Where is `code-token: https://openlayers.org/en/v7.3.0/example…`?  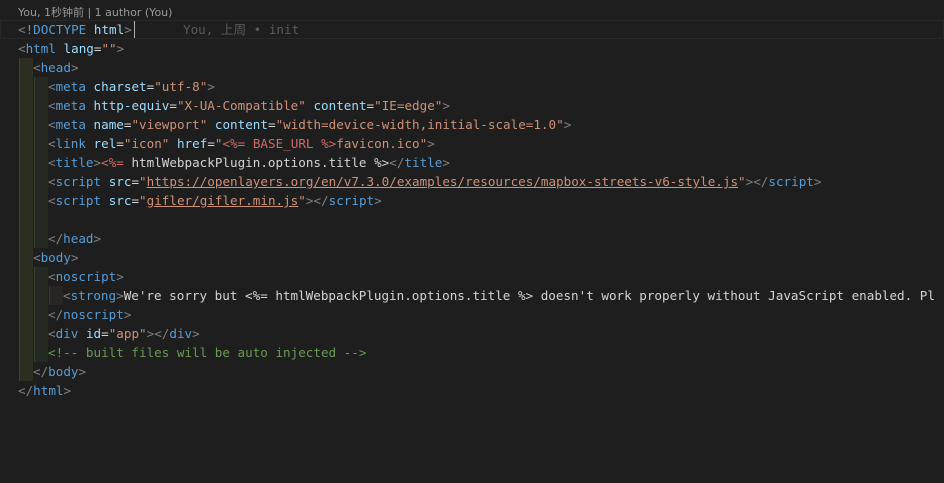 code-token: https://openlayers.org/en/v7.3.0/example… is located at coordinates (442, 181).